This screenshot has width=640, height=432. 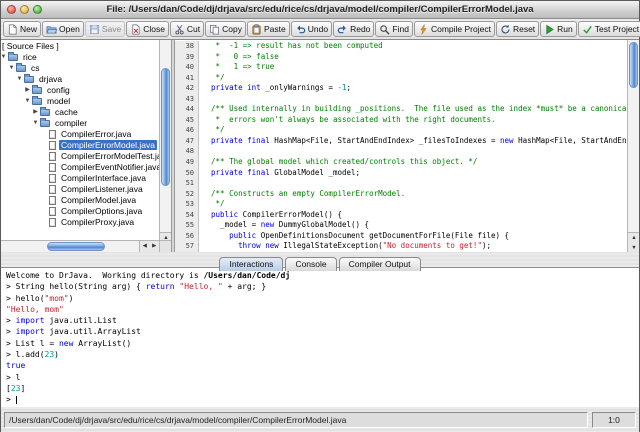 What do you see at coordinates (401, 78) in the screenshot?
I see `editor-line-41: 41 */` at bounding box center [401, 78].